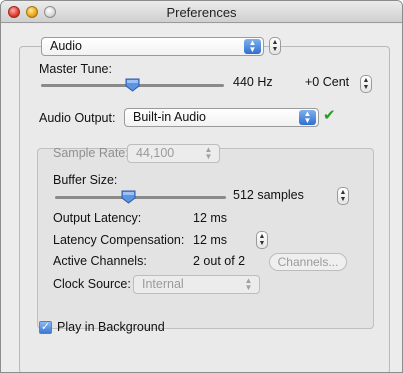 The image size is (403, 373). I want to click on active-channels-label: Active Channels:, so click(100, 261).